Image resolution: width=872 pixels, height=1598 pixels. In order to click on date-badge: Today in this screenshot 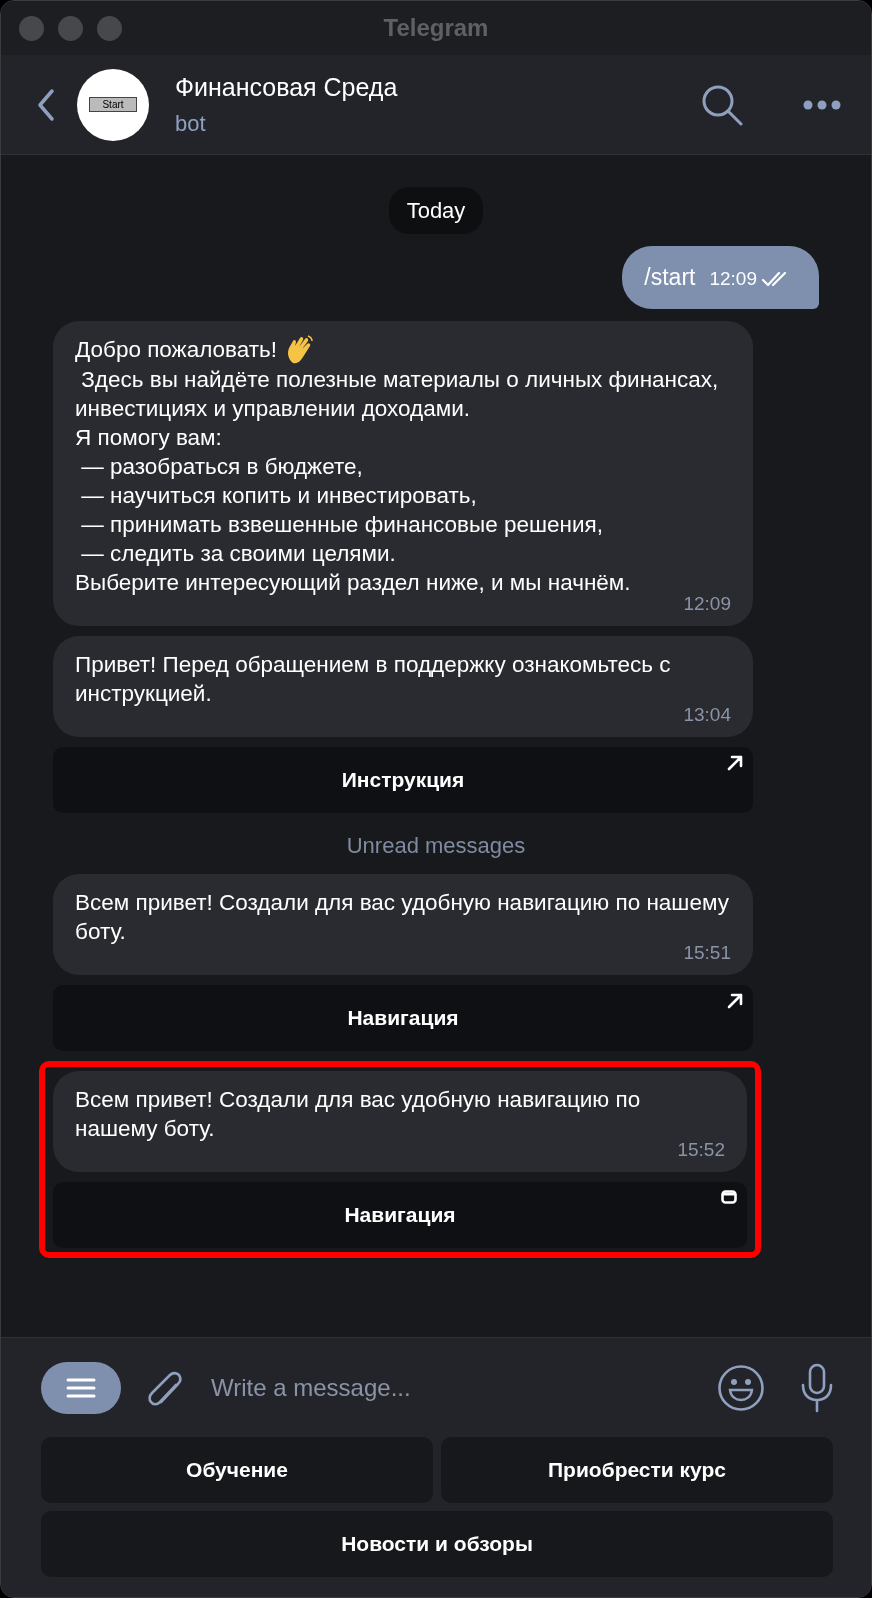, I will do `click(436, 210)`.